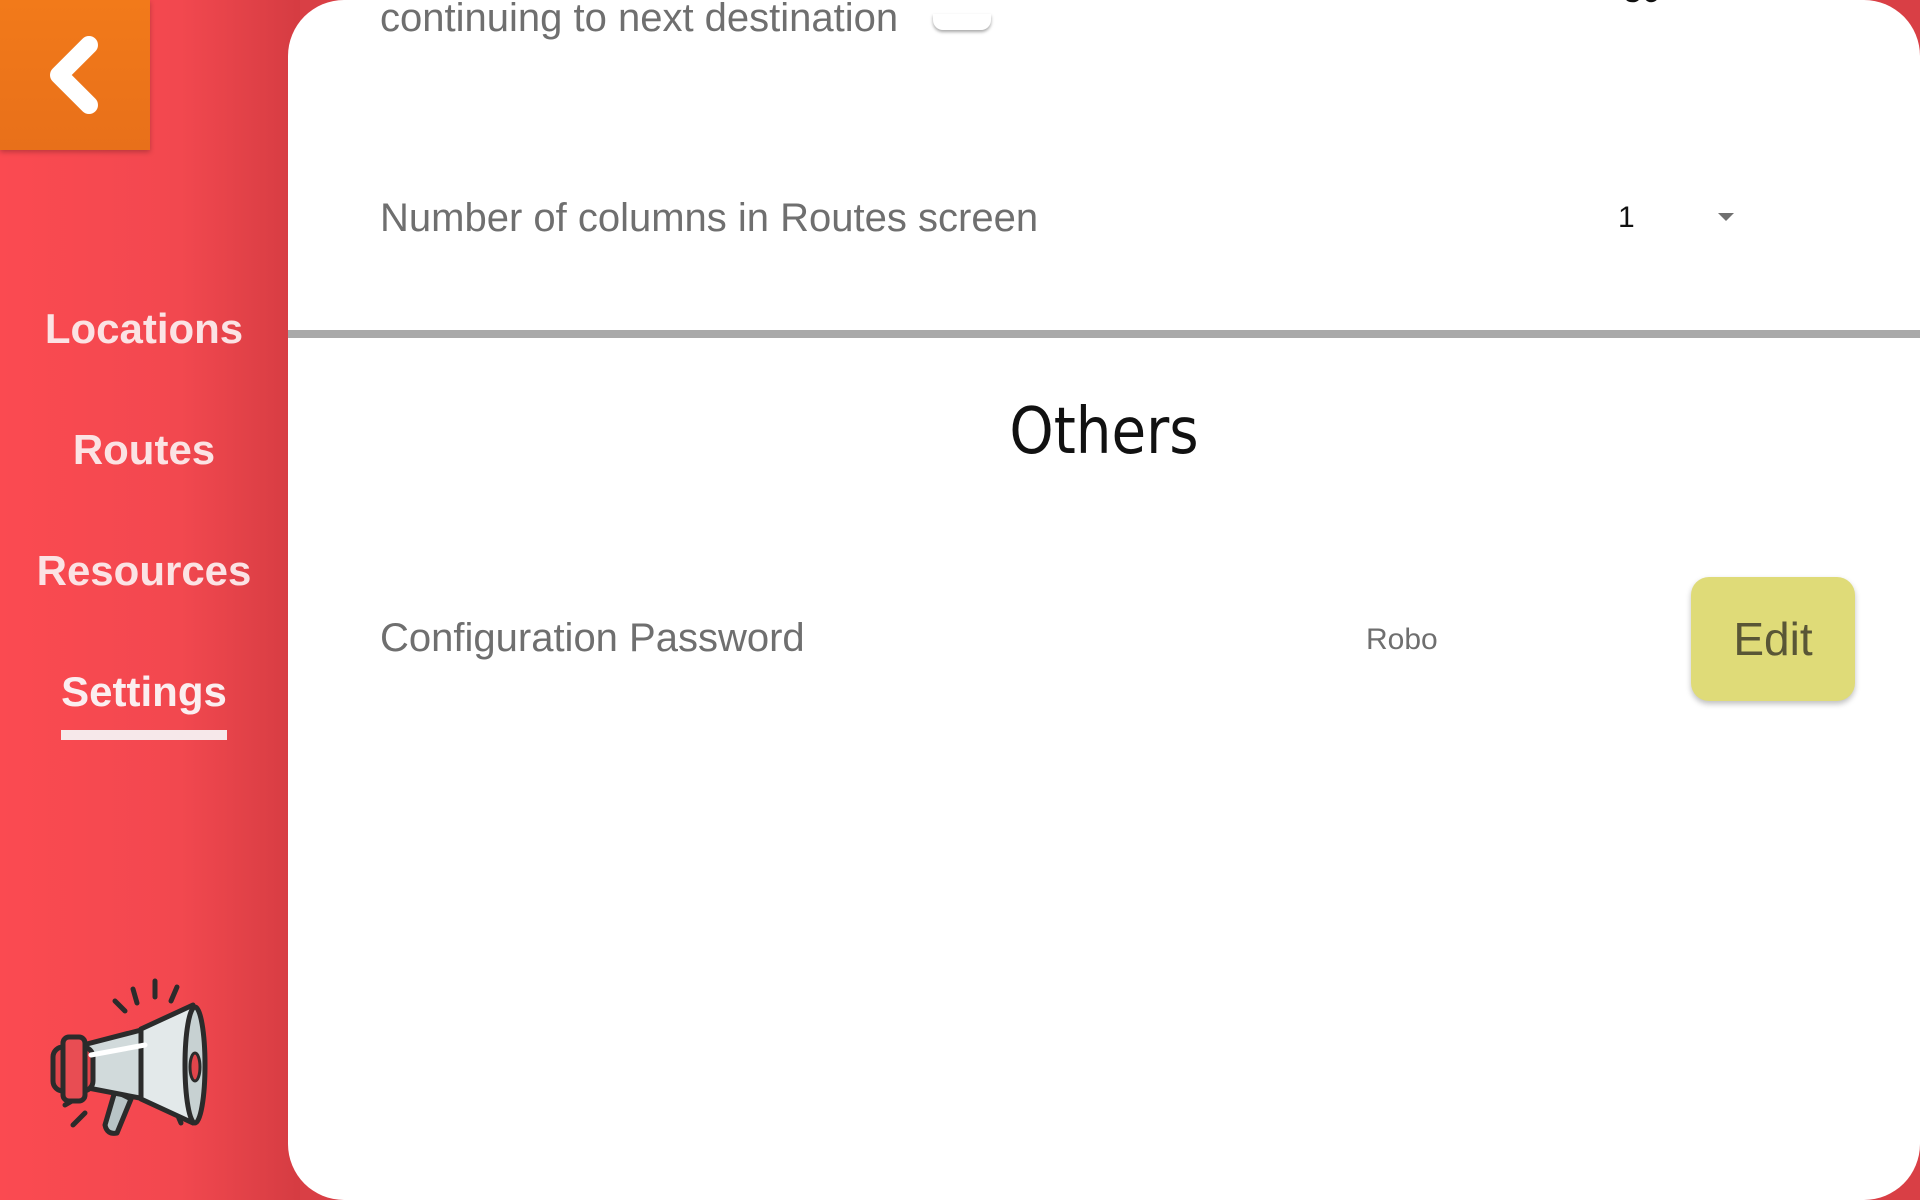 The image size is (1920, 1200). I want to click on edit-password-button: Edit, so click(1773, 639).